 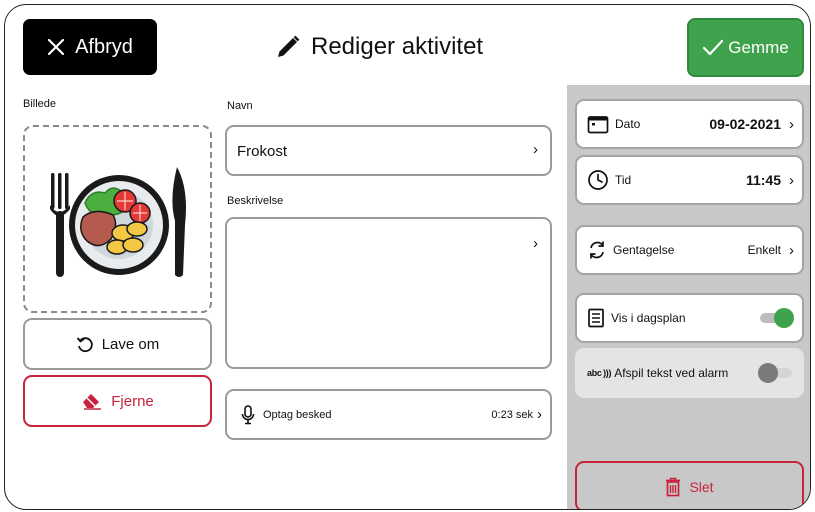 What do you see at coordinates (689, 180) in the screenshot?
I see `time-setting: Tid 11:45 ›` at bounding box center [689, 180].